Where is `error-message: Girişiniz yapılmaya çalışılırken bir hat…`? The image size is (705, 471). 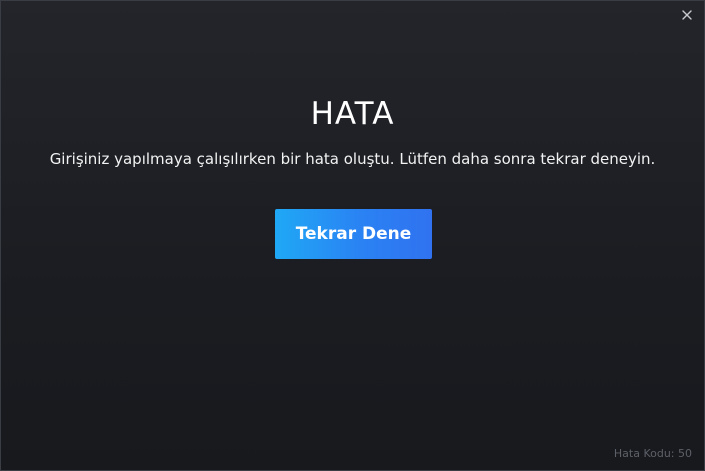
error-message: Girişiniz yapılmaya çalışılırken bir hat… is located at coordinates (352, 159).